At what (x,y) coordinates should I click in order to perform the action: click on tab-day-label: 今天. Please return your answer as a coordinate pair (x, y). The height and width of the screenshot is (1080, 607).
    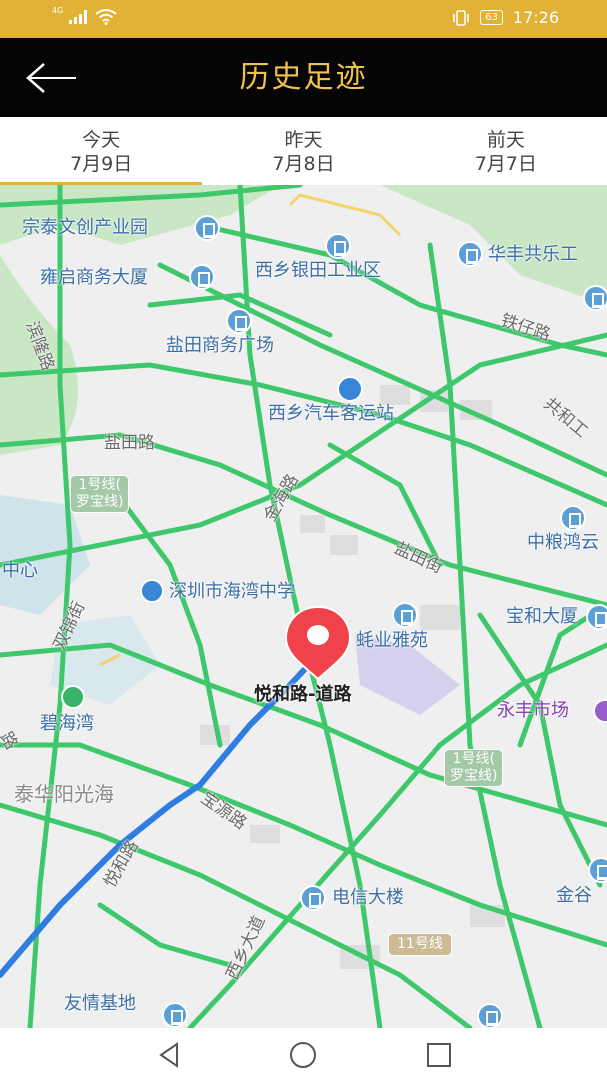
    Looking at the image, I should click on (101, 140).